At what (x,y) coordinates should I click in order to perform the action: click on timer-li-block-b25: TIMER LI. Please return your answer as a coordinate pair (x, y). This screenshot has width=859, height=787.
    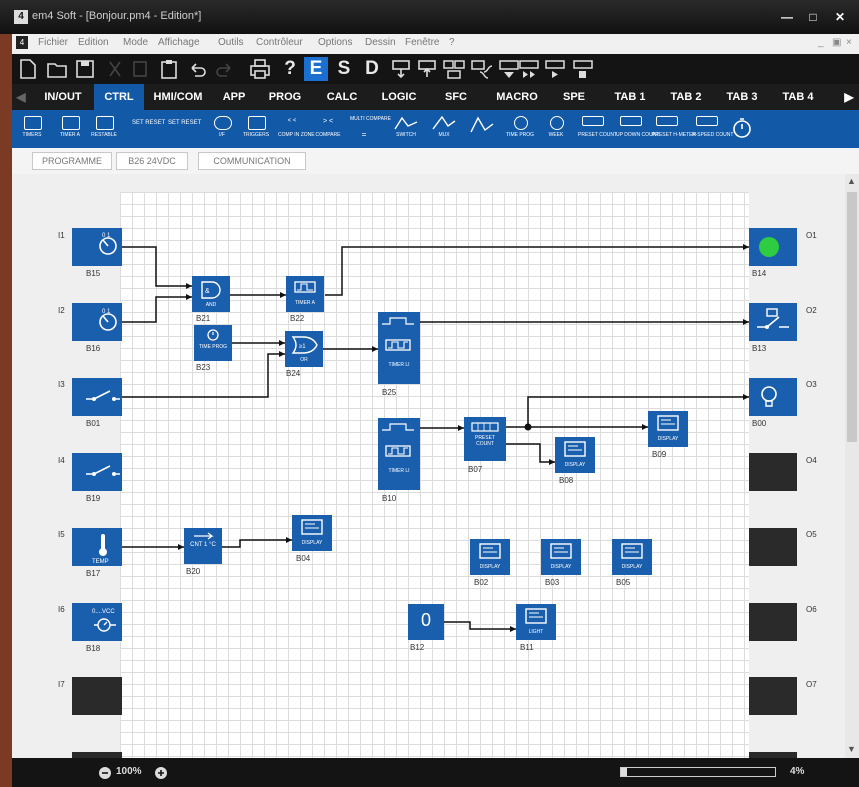
    Looking at the image, I should click on (399, 348).